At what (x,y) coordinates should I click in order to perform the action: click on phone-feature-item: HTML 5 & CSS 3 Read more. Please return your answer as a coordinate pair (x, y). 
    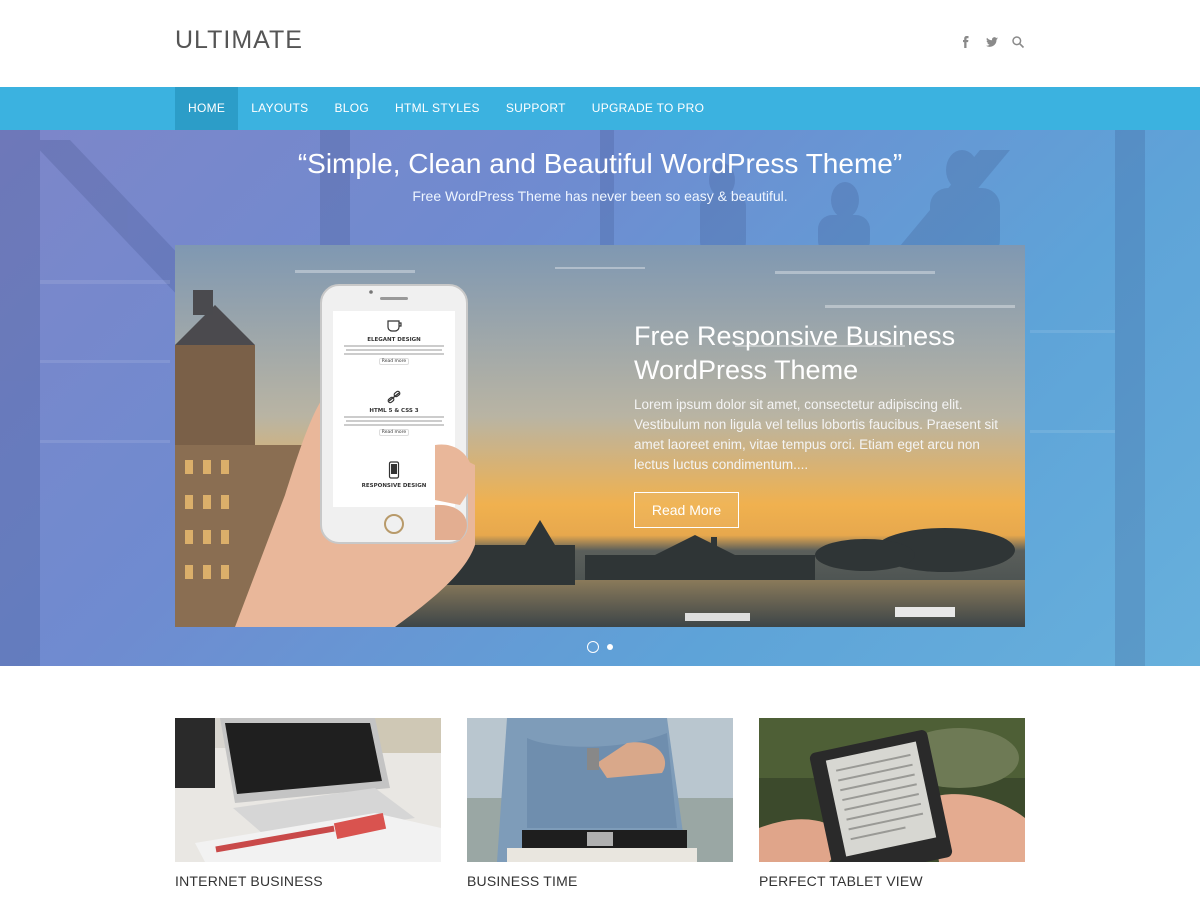
    Looking at the image, I should click on (394, 412).